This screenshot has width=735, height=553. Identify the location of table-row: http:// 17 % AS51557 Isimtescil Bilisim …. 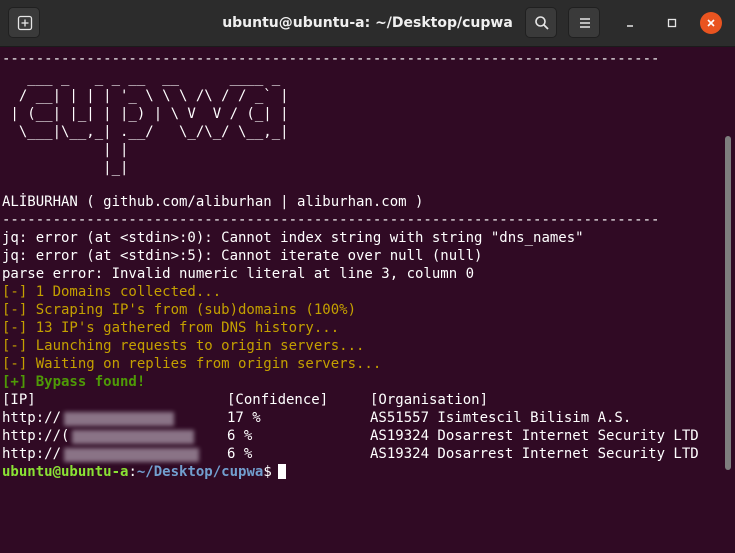
(362, 418).